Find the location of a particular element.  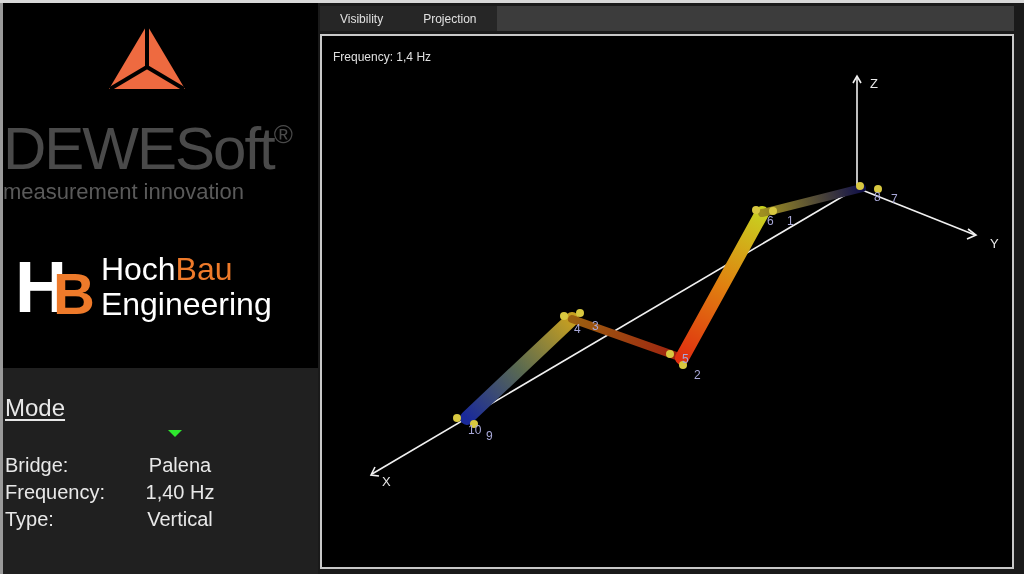

tab: Visibility is located at coordinates (362, 18).